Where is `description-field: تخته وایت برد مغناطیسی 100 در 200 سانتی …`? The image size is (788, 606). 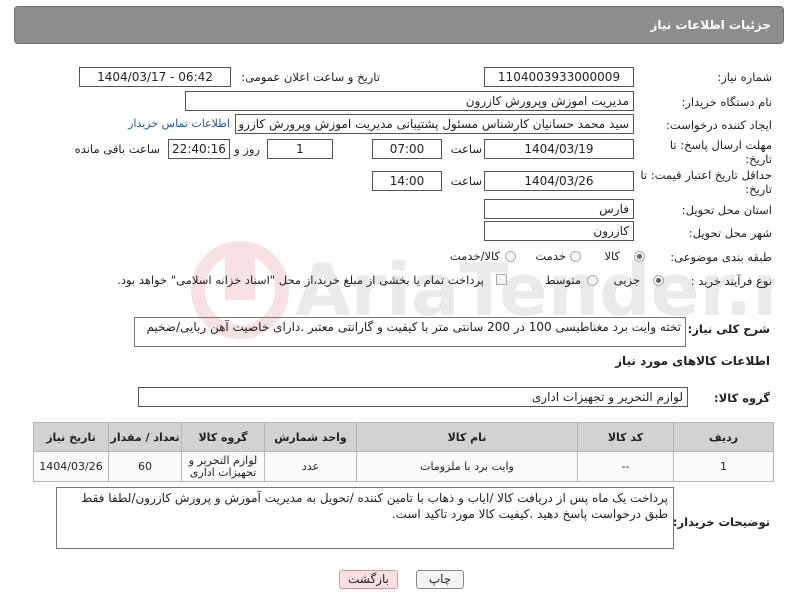
description-field: تخته وایت برد مغناطیسی 100 در 200 سانتی … is located at coordinates (410, 332).